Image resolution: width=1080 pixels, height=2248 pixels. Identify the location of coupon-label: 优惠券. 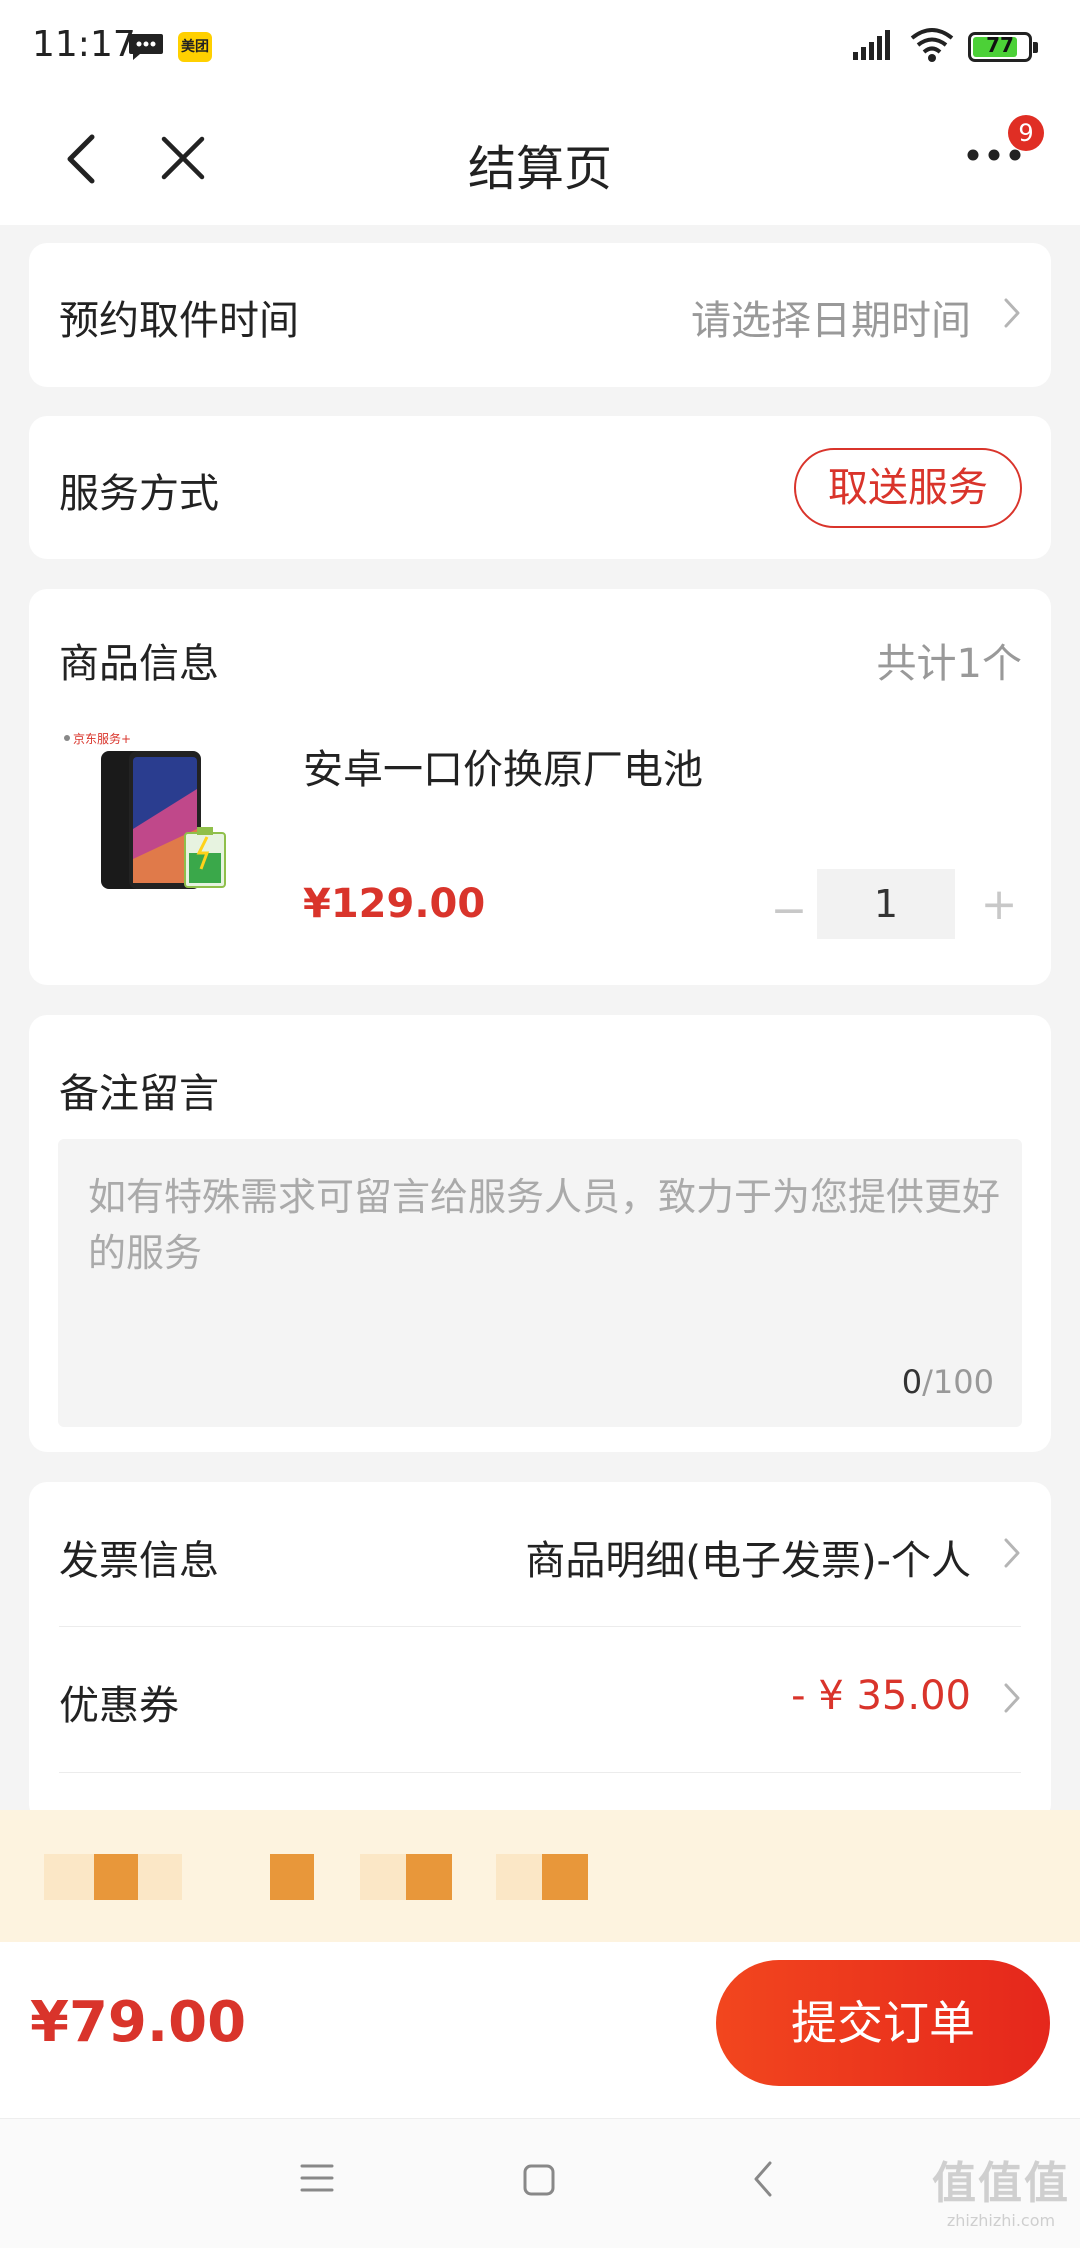
(119, 1706).